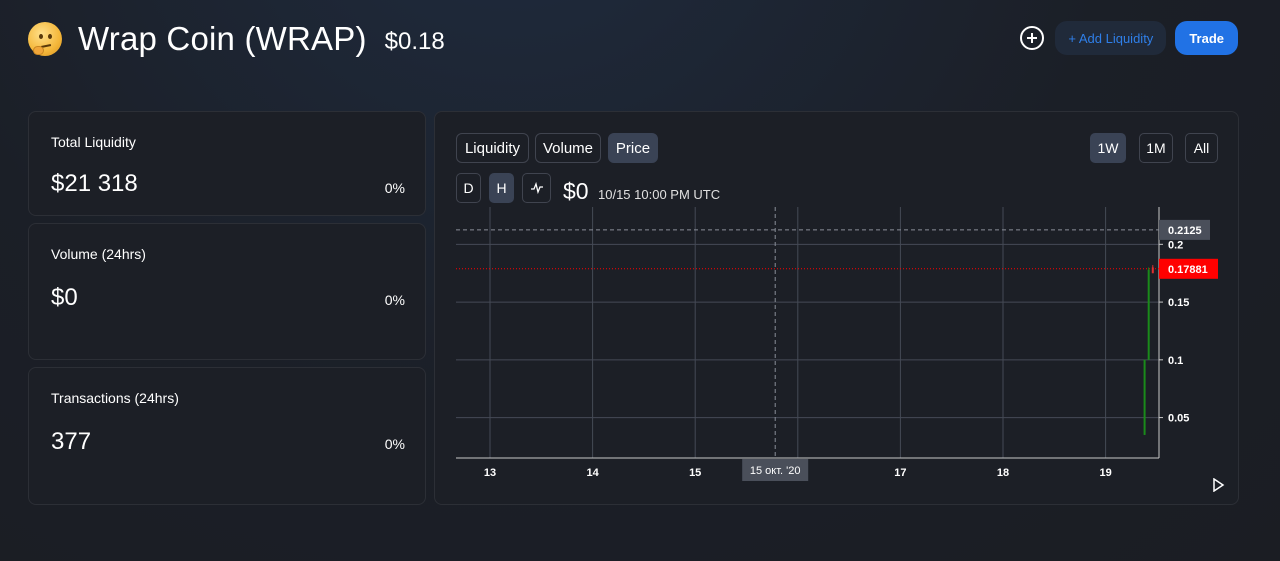  I want to click on stat-value: 377, so click(71, 441).